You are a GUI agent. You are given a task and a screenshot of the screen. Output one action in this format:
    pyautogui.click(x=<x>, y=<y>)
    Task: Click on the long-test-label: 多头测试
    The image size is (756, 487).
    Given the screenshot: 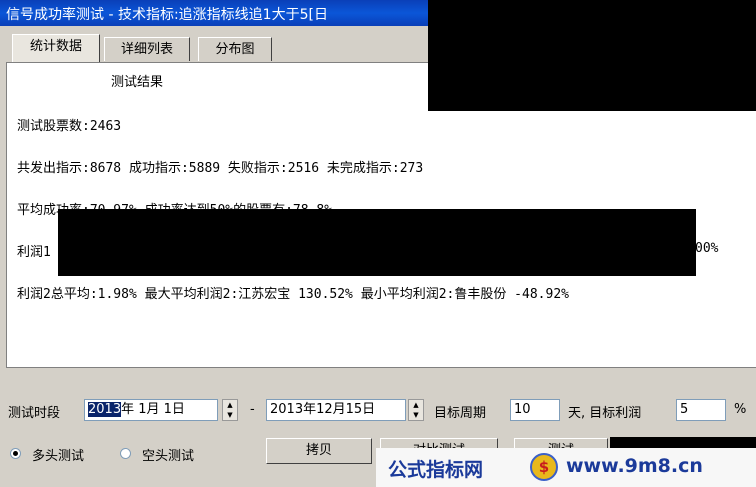 What is the action you would take?
    pyautogui.click(x=58, y=454)
    